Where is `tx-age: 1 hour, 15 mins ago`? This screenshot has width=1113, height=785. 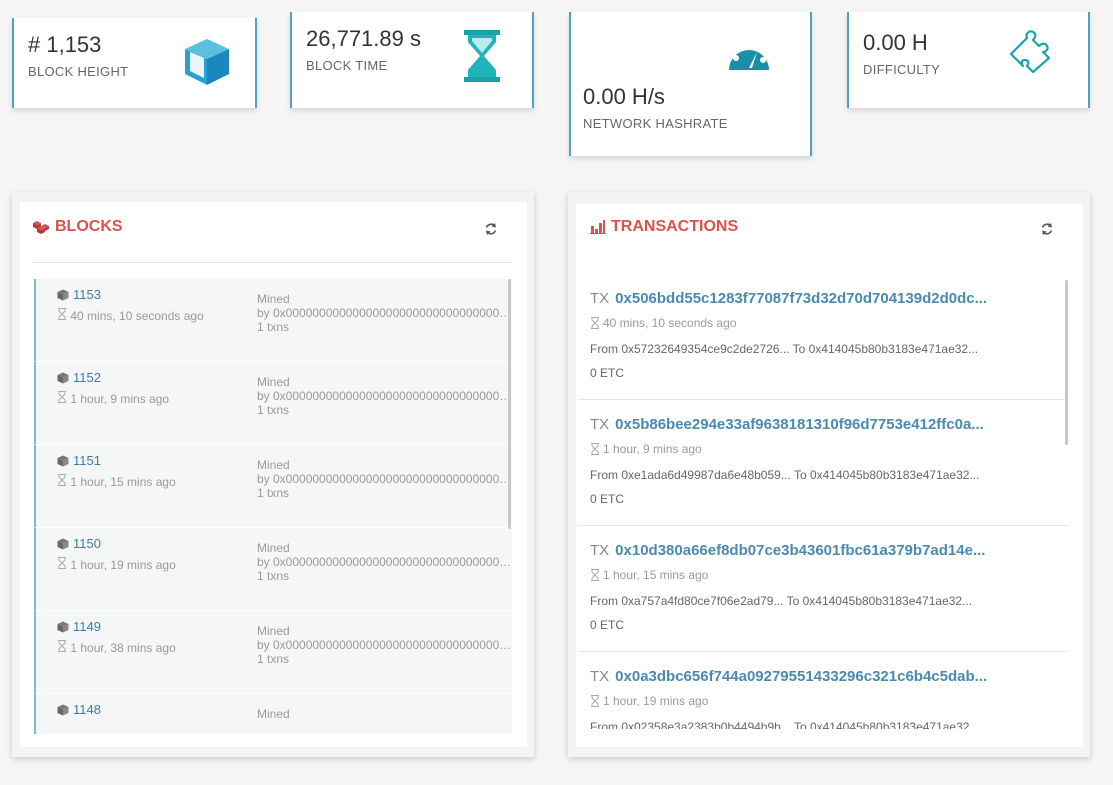 tx-age: 1 hour, 15 mins ago is located at coordinates (649, 575).